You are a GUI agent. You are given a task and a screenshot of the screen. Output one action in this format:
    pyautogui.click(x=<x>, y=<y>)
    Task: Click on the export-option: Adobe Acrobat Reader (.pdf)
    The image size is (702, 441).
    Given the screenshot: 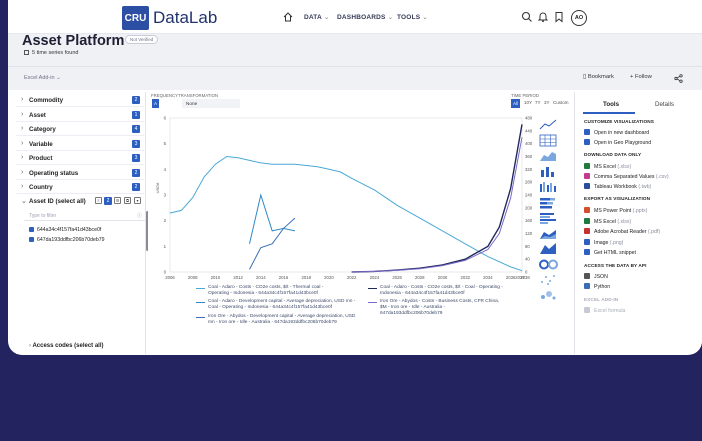 What is the action you would take?
    pyautogui.click(x=622, y=231)
    